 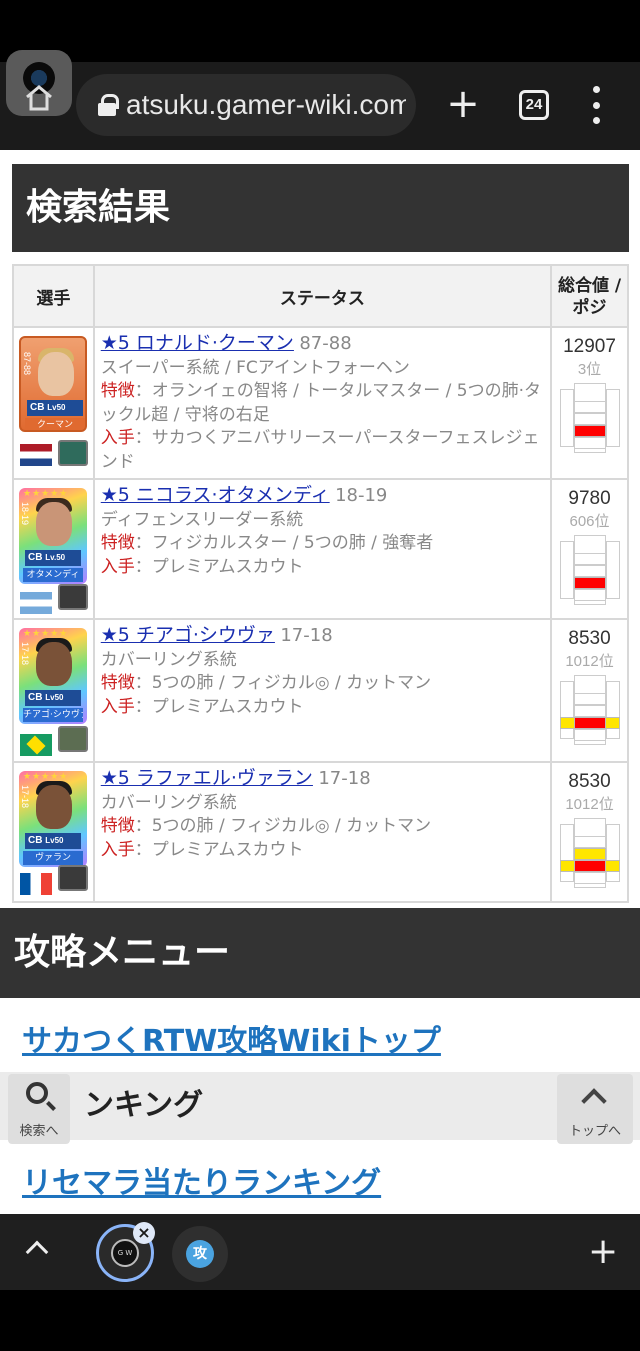 I want to click on more-menu-button, so click(x=596, y=105).